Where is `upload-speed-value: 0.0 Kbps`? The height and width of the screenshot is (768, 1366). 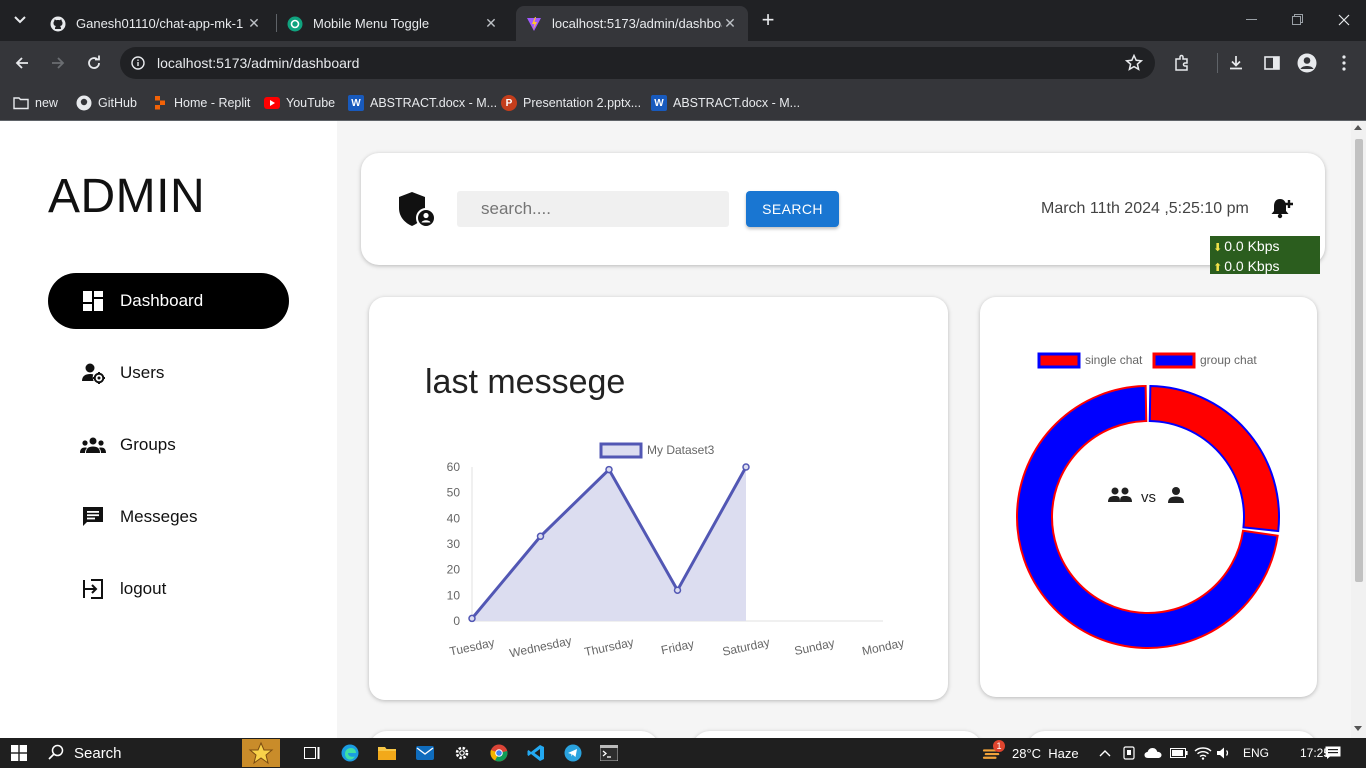
upload-speed-value: 0.0 Kbps is located at coordinates (1252, 266).